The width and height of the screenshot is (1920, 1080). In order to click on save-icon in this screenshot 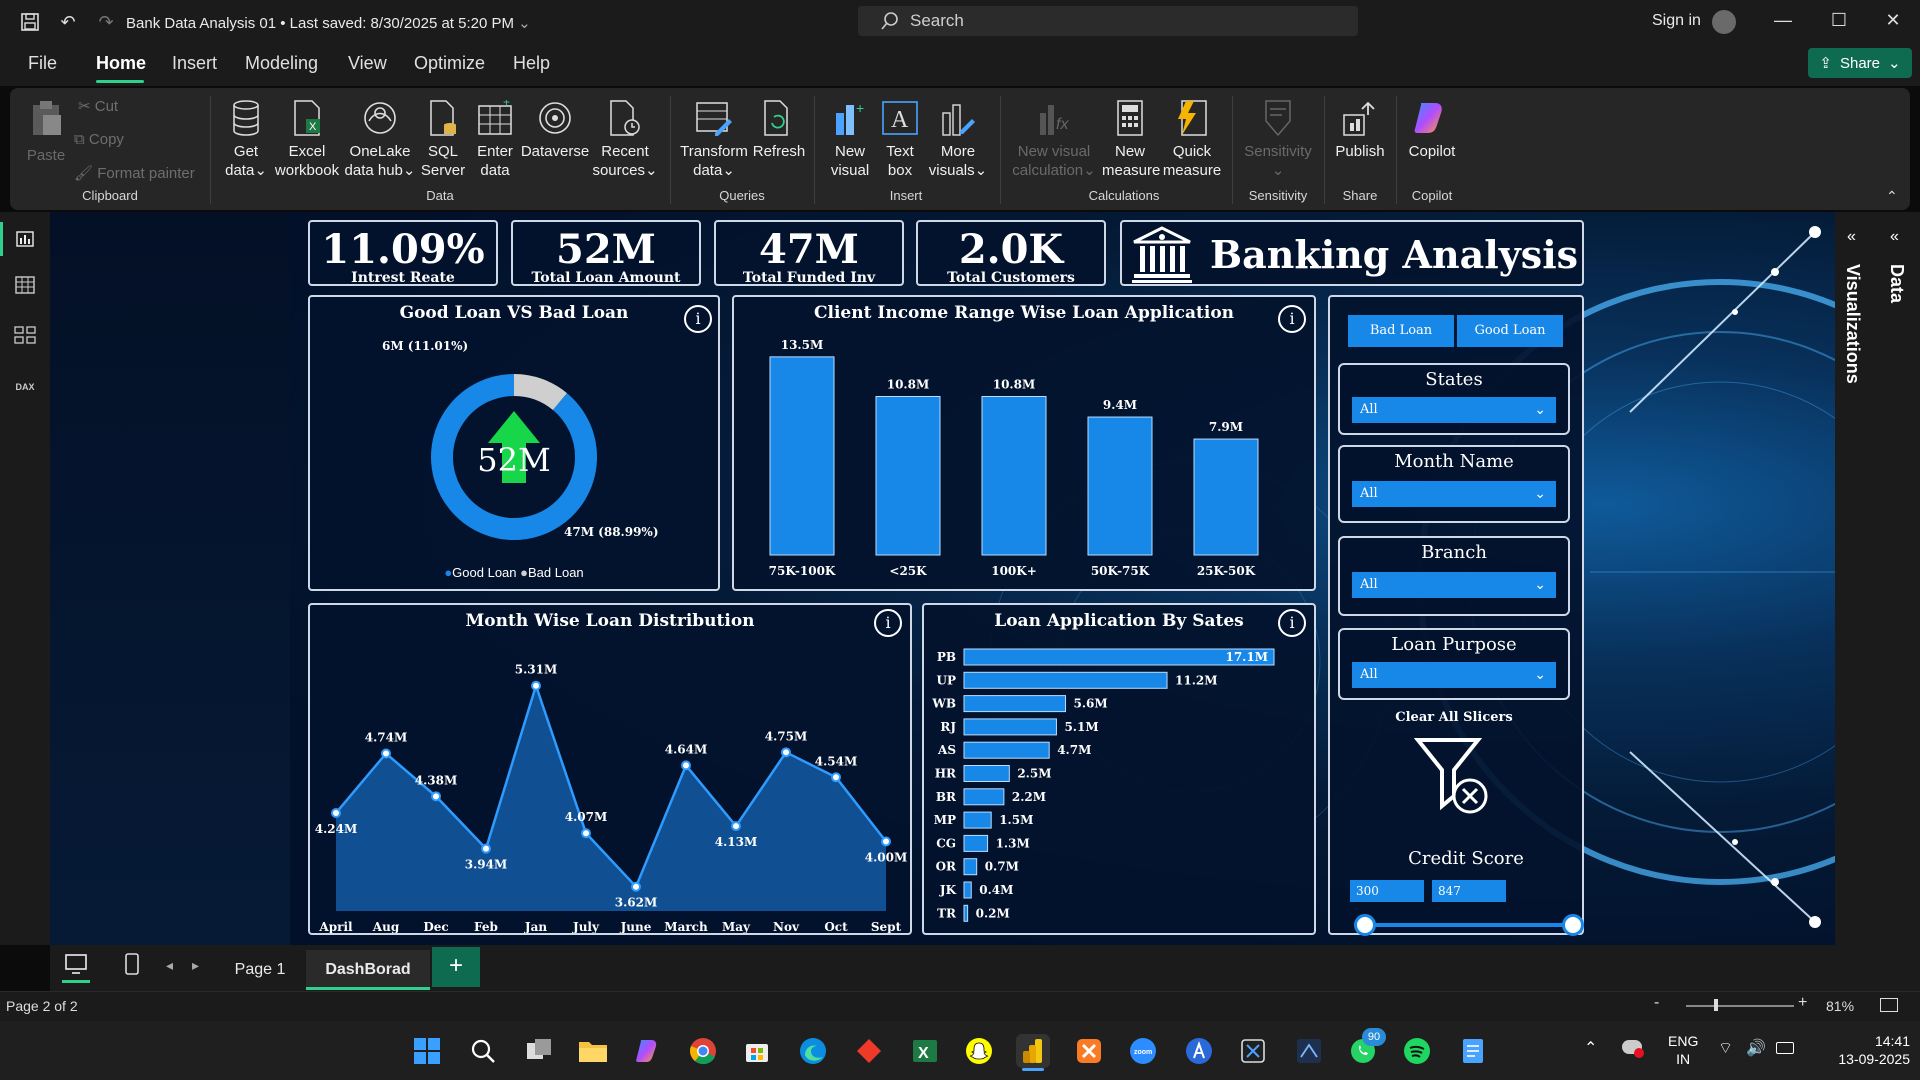, I will do `click(30, 22)`.